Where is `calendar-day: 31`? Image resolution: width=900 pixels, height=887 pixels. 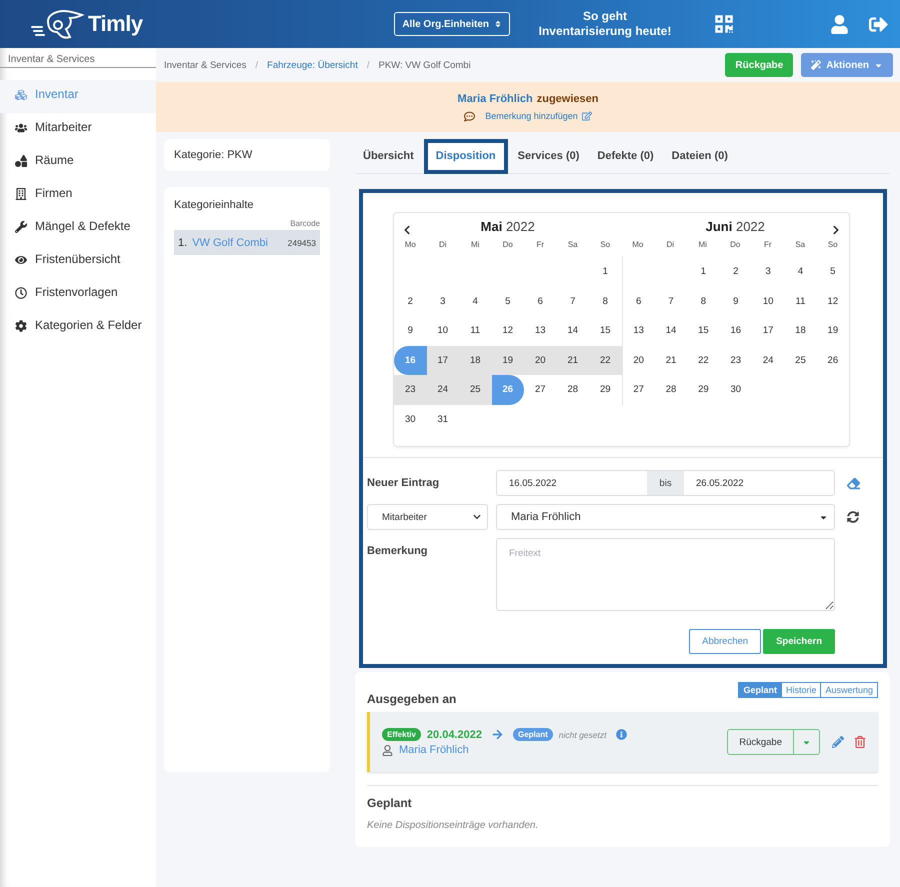
calendar-day: 31 is located at coordinates (442, 419).